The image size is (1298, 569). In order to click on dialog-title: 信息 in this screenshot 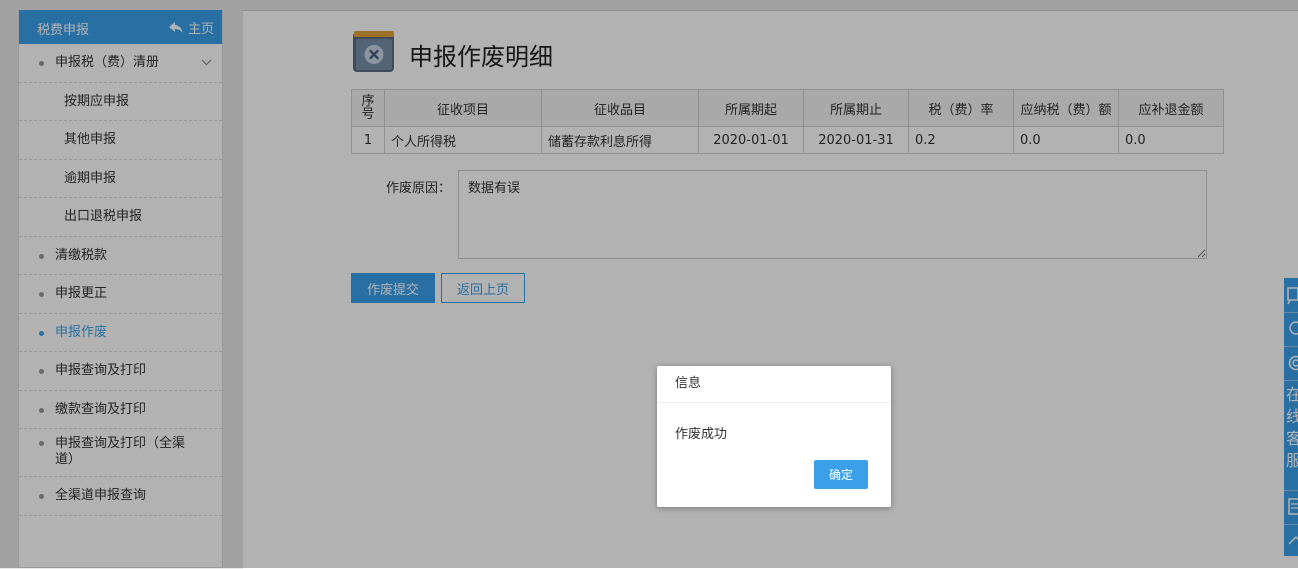, I will do `click(774, 384)`.